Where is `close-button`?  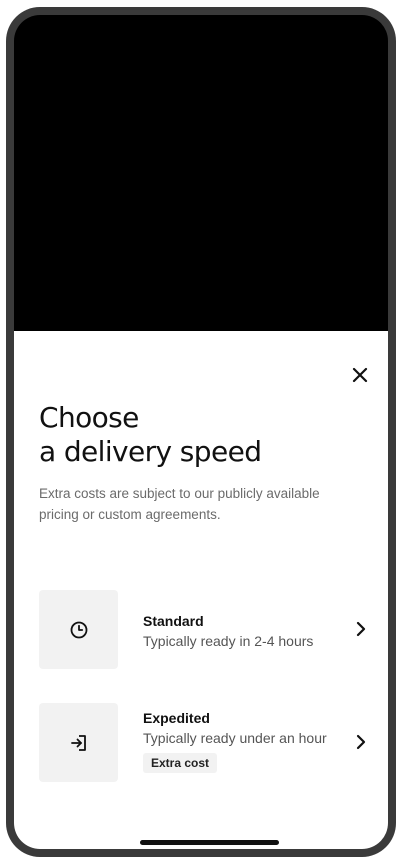 close-button is located at coordinates (360, 375).